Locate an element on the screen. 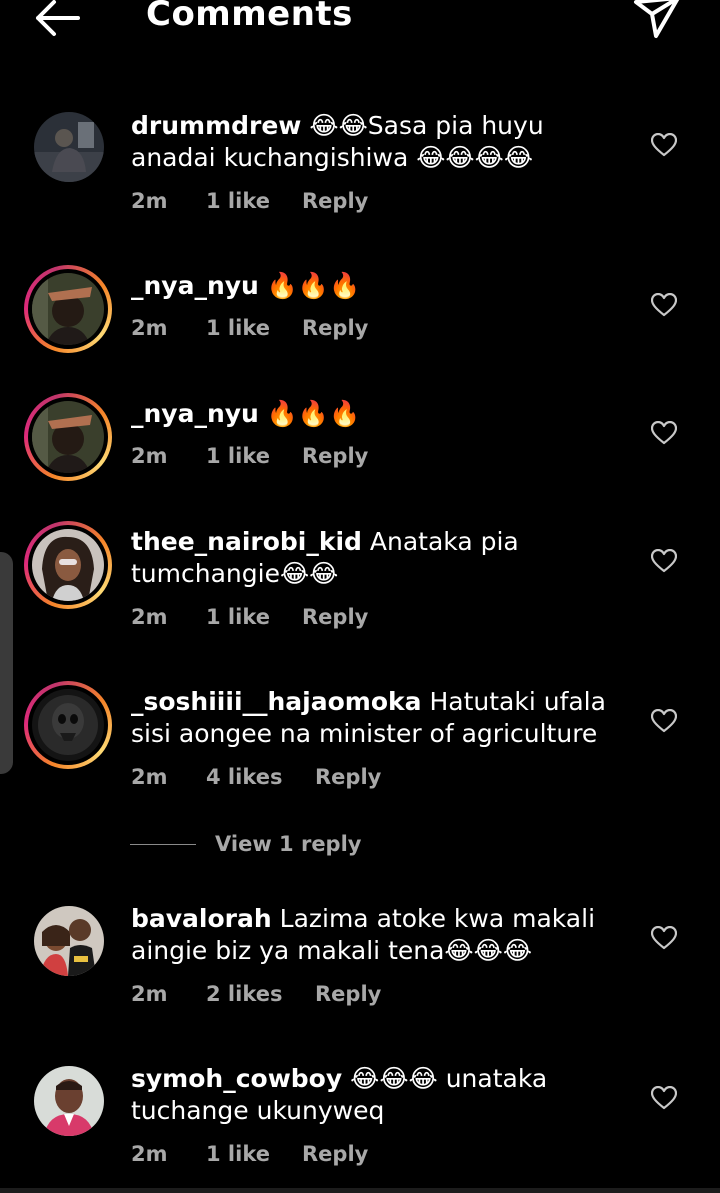  edge-panel-handle is located at coordinates (6, 663).